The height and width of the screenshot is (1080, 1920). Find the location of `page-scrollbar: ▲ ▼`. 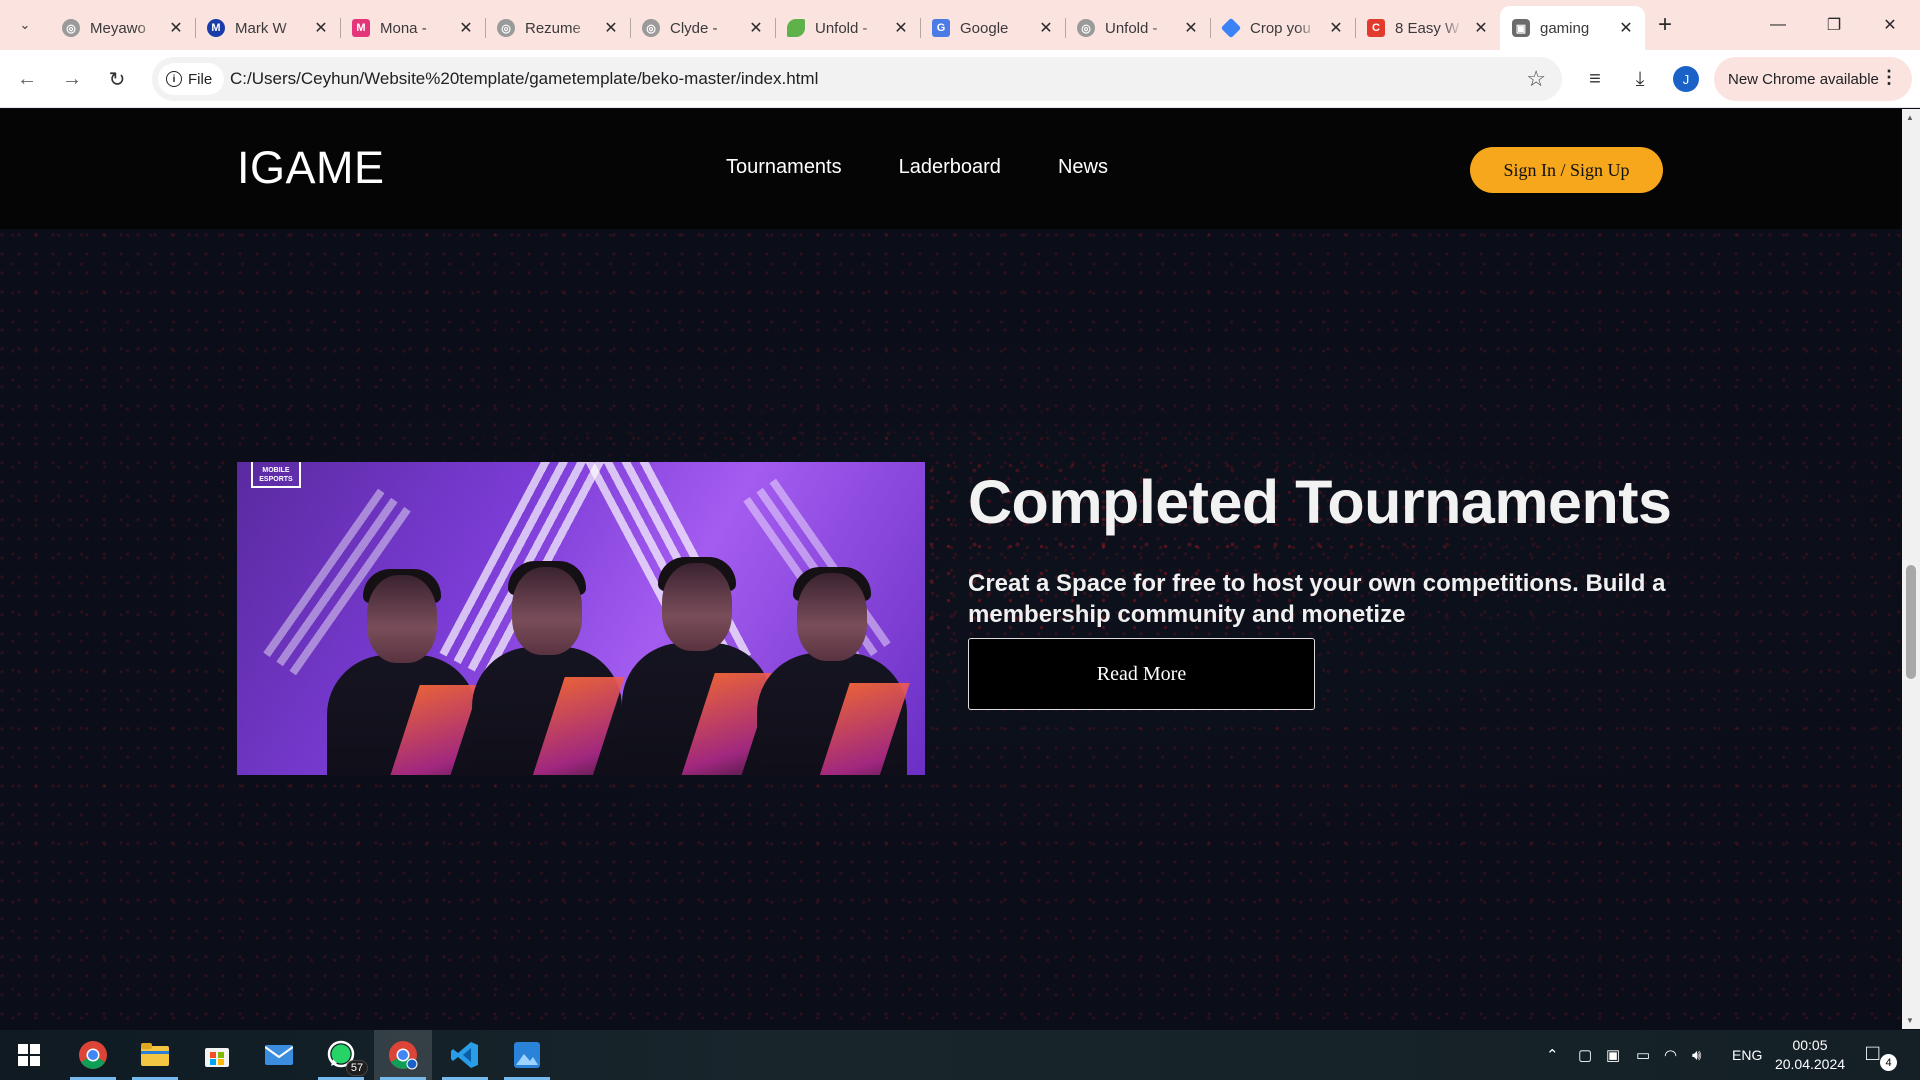

page-scrollbar: ▲ ▼ is located at coordinates (1911, 569).